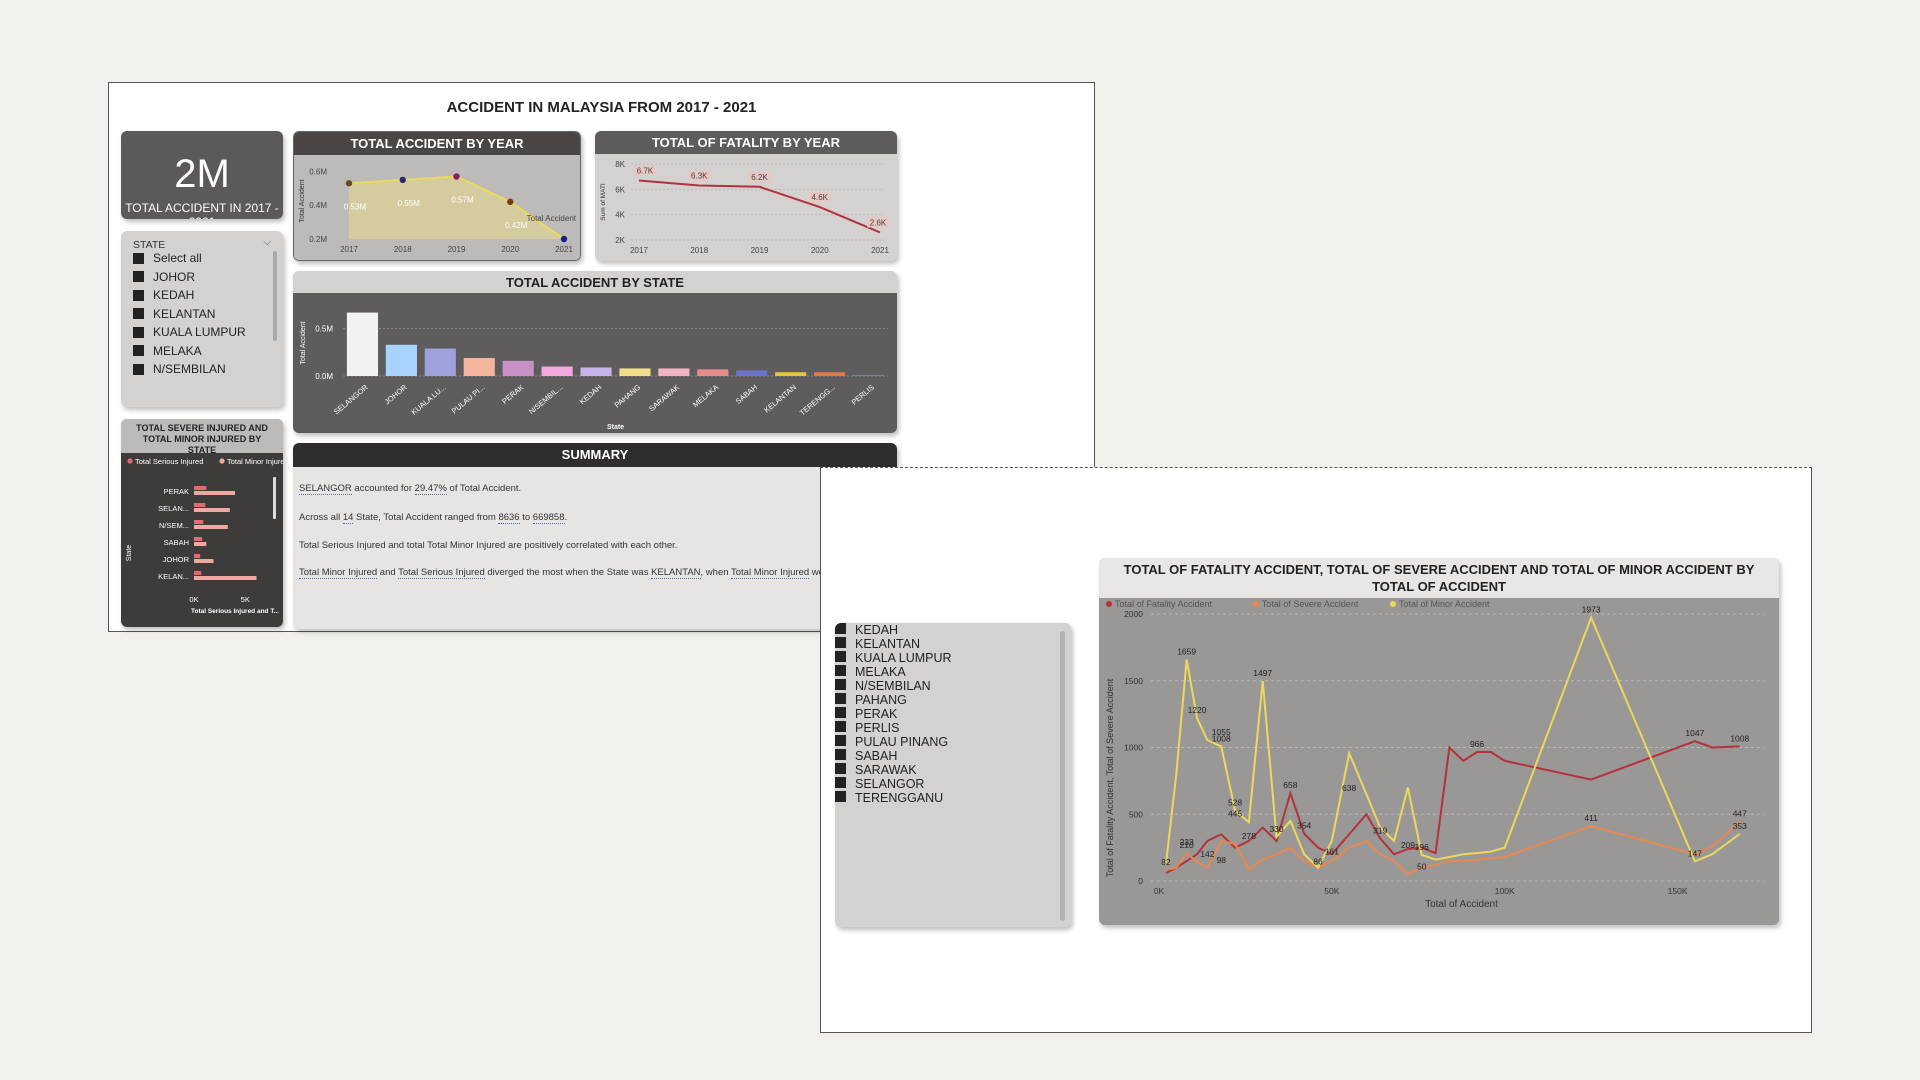  What do you see at coordinates (164, 277) in the screenshot?
I see `slicer-item: JOHOR` at bounding box center [164, 277].